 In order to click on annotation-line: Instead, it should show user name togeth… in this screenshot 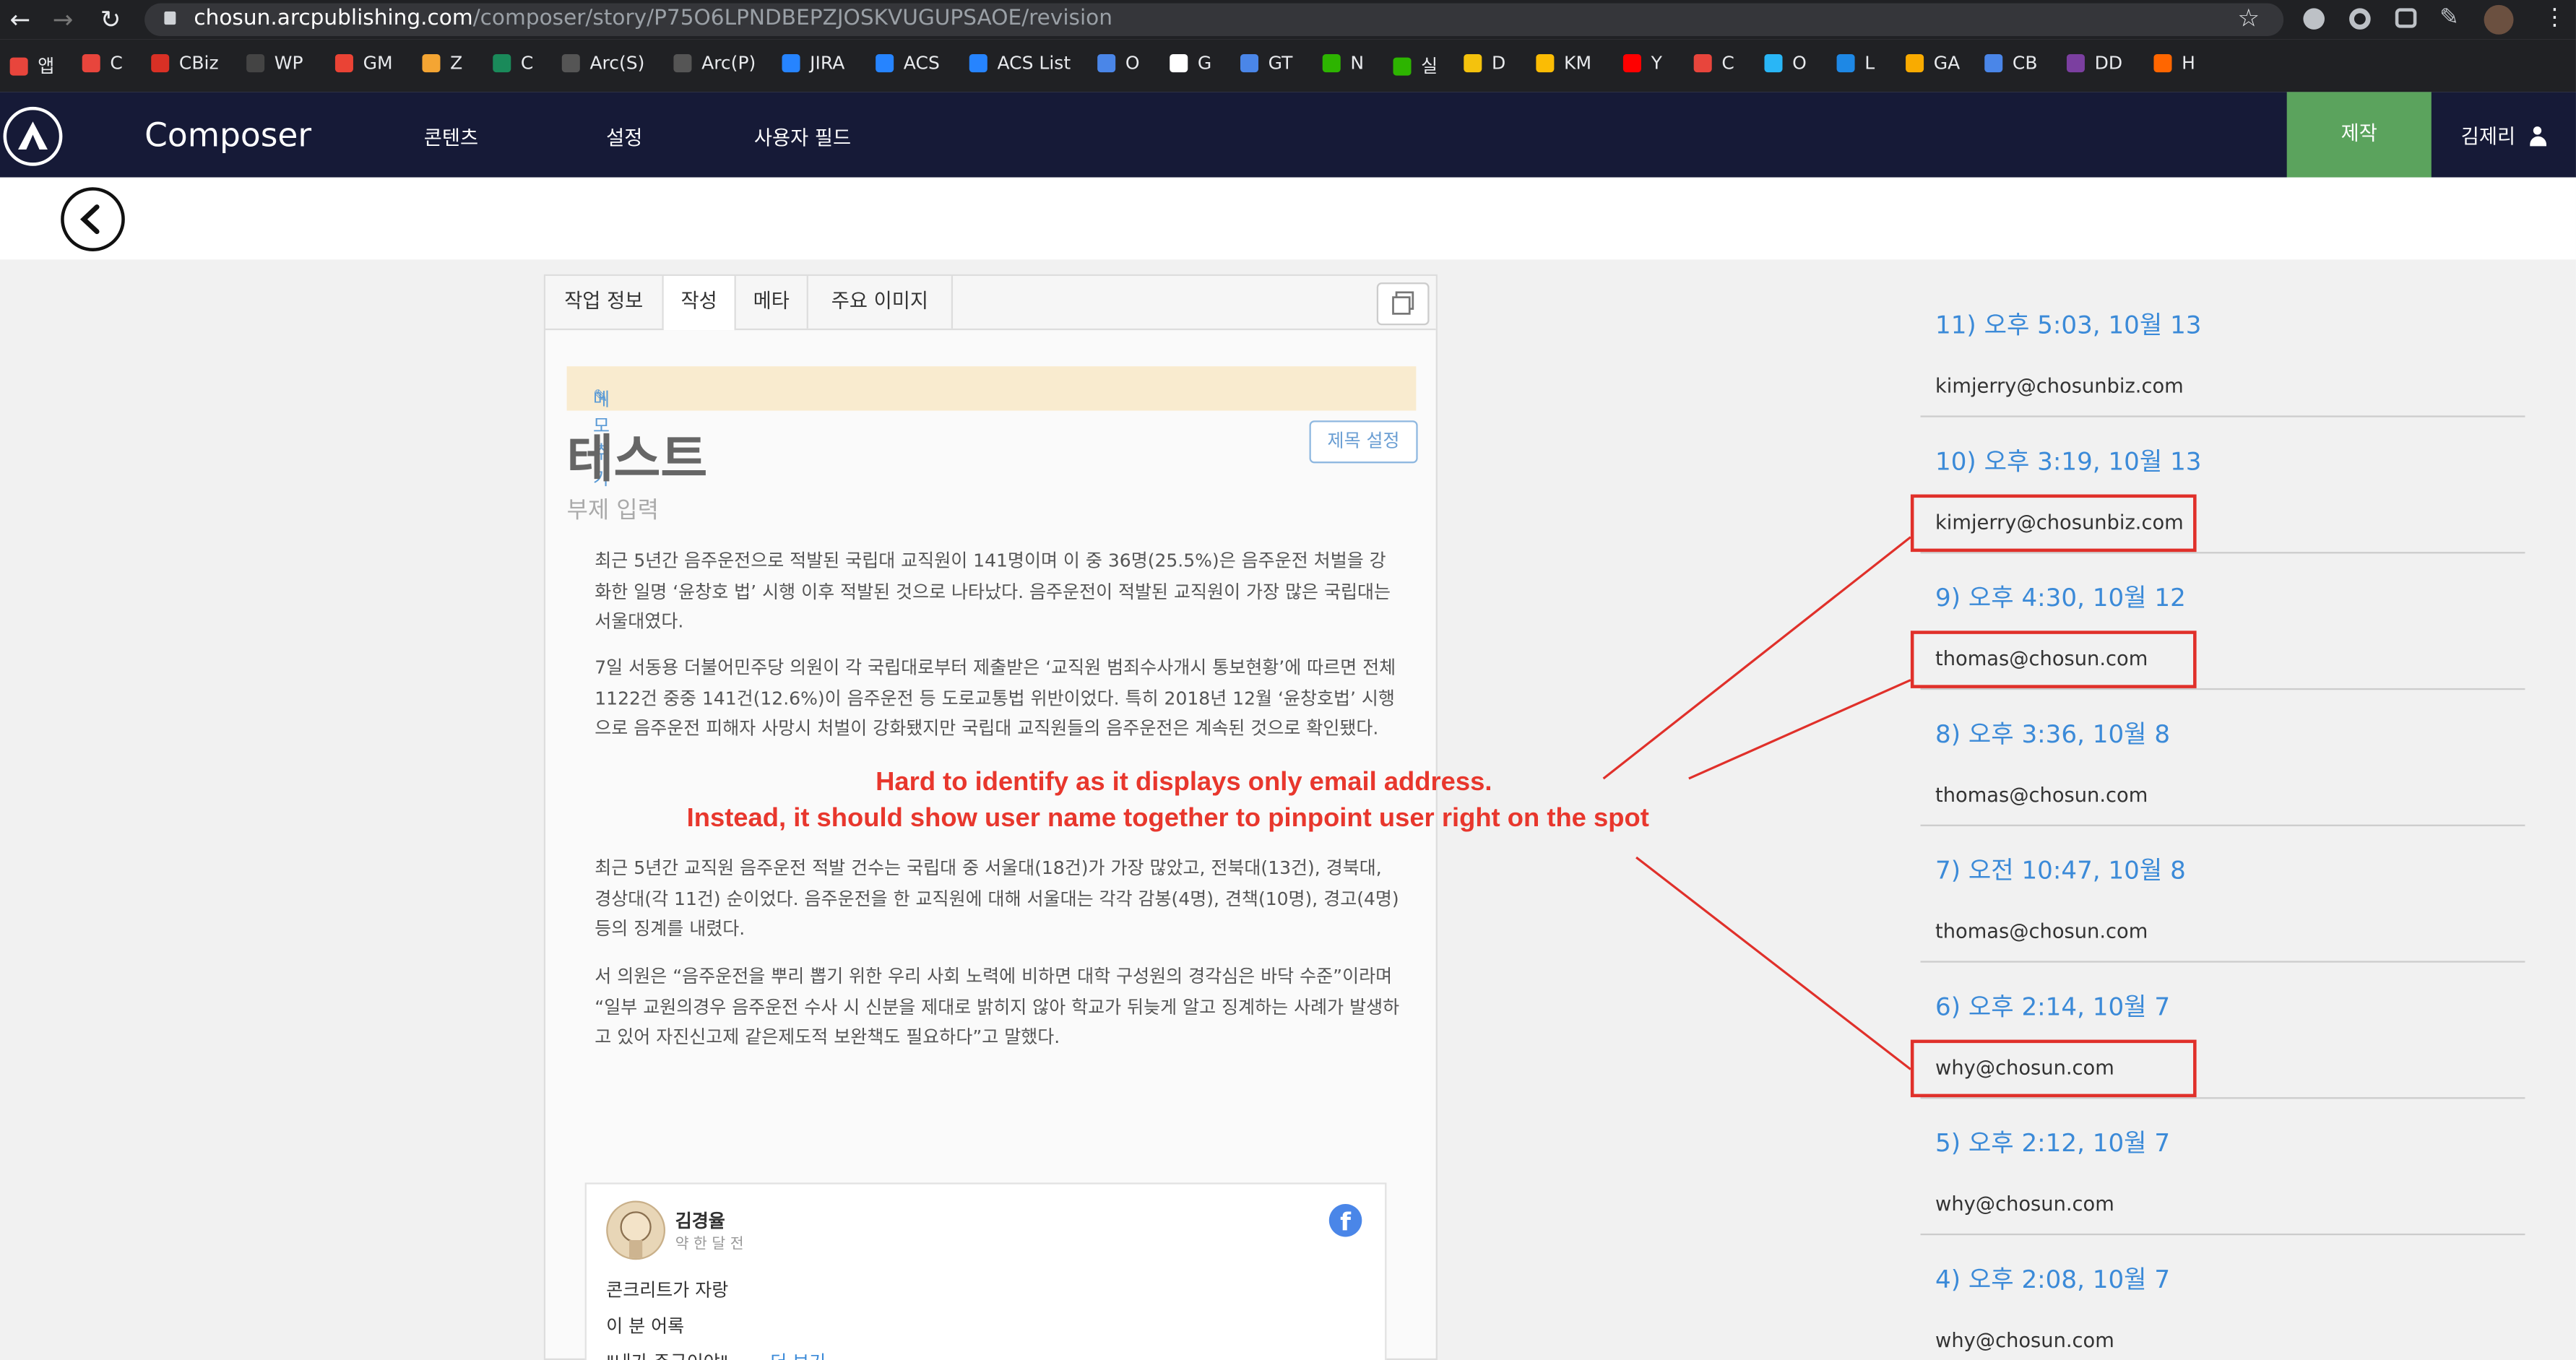, I will do `click(1168, 819)`.